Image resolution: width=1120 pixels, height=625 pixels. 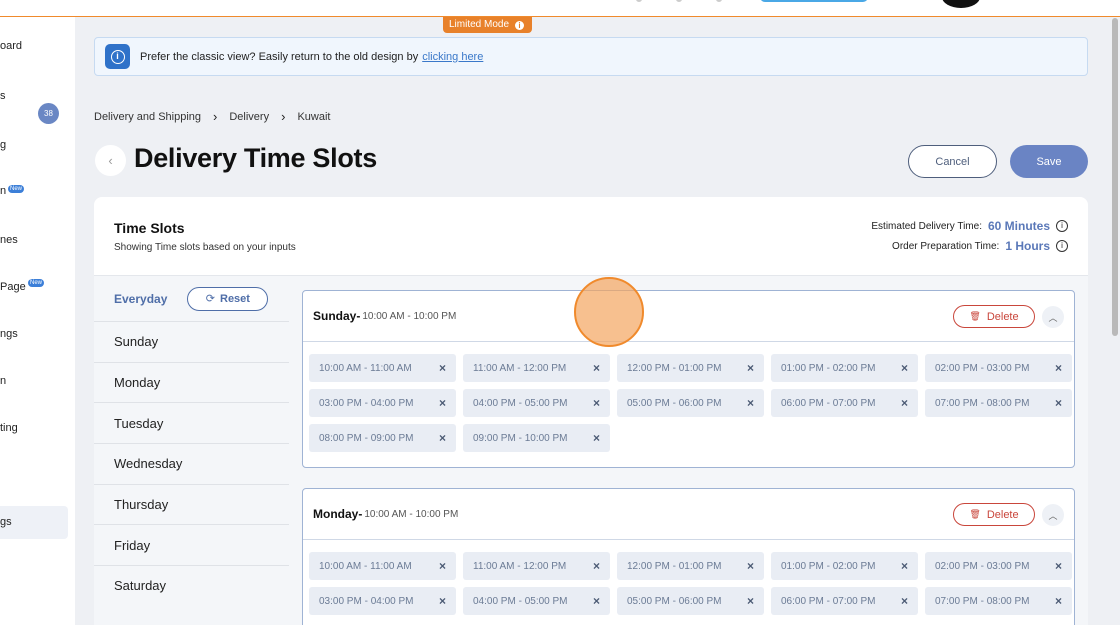 I want to click on breadcrumb-current: Kuwait, so click(x=314, y=116).